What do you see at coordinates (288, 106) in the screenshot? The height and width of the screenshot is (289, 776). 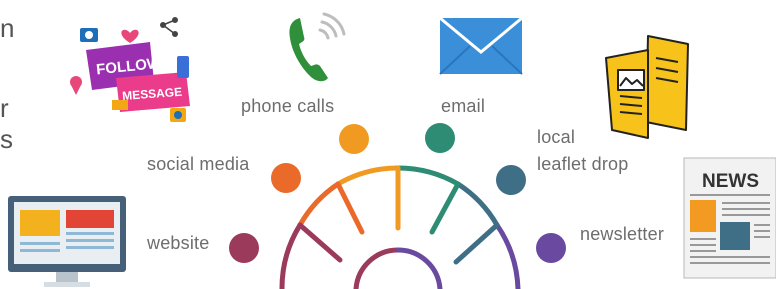 I see `label-phone-calls: phone calls` at bounding box center [288, 106].